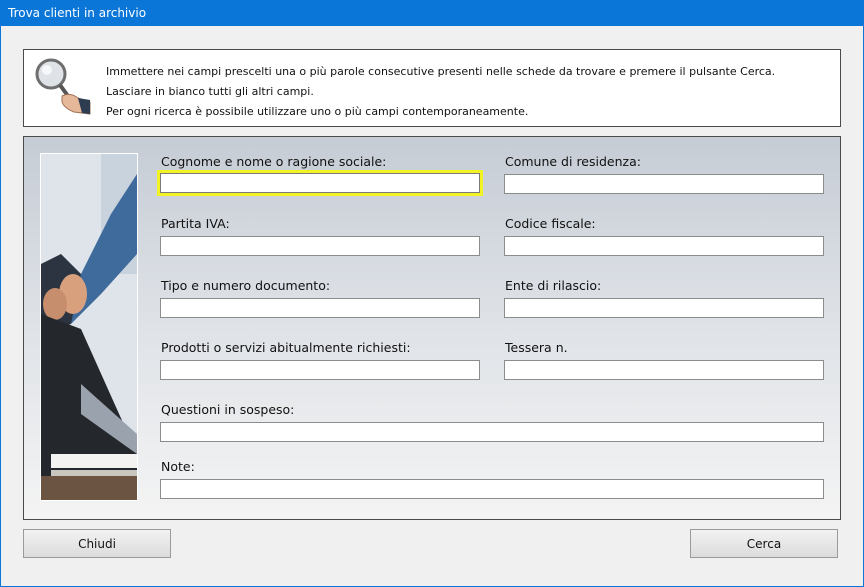 This screenshot has height=587, width=864. Describe the element at coordinates (195, 223) in the screenshot. I see `label-piva: Partita IVA:` at that location.